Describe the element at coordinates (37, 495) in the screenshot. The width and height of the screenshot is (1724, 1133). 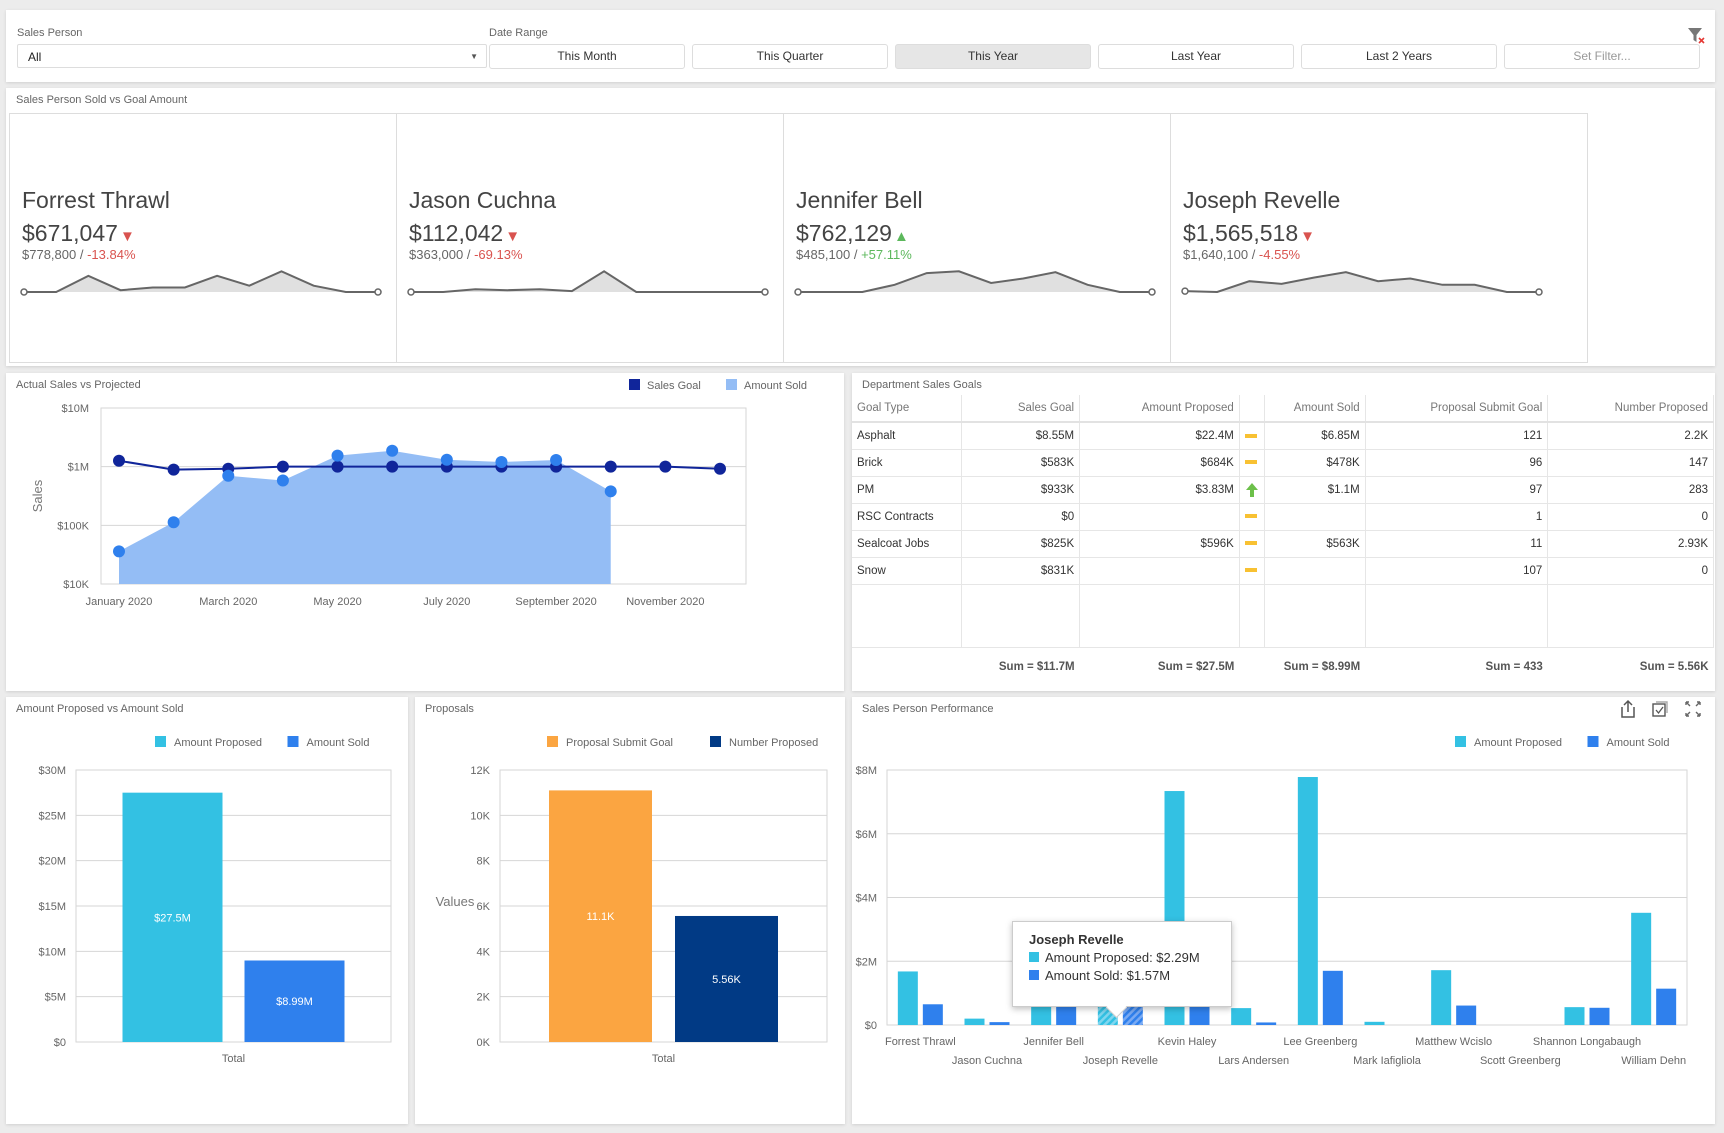
I see `y-axis-title: Sales` at that location.